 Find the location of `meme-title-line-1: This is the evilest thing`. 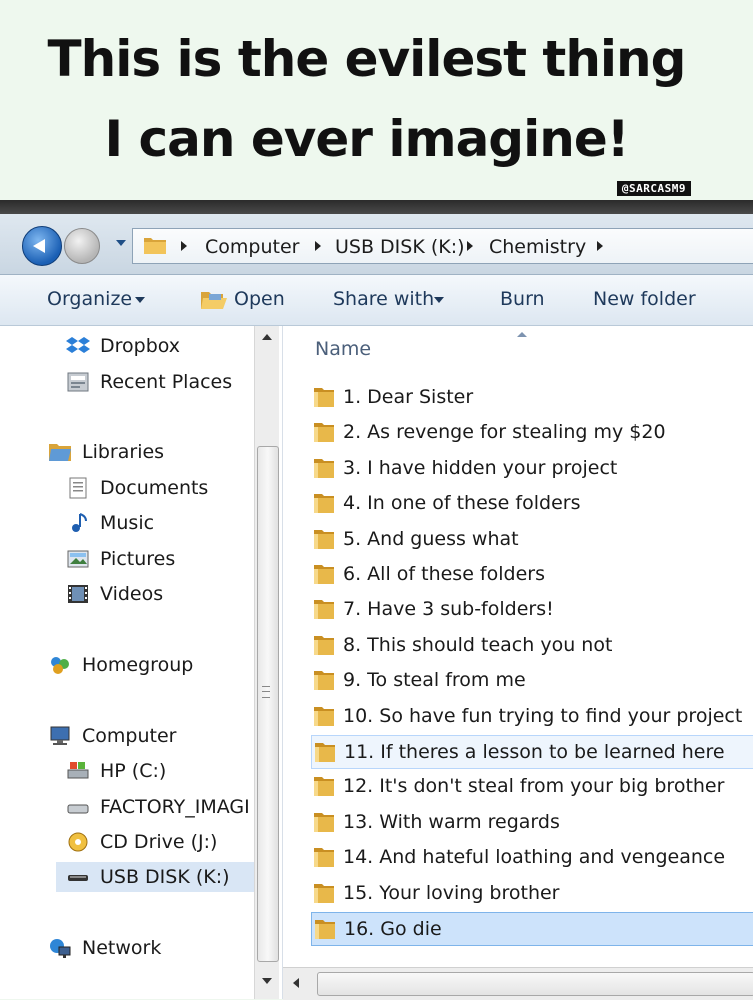

meme-title-line-1: This is the evilest thing is located at coordinates (367, 59).